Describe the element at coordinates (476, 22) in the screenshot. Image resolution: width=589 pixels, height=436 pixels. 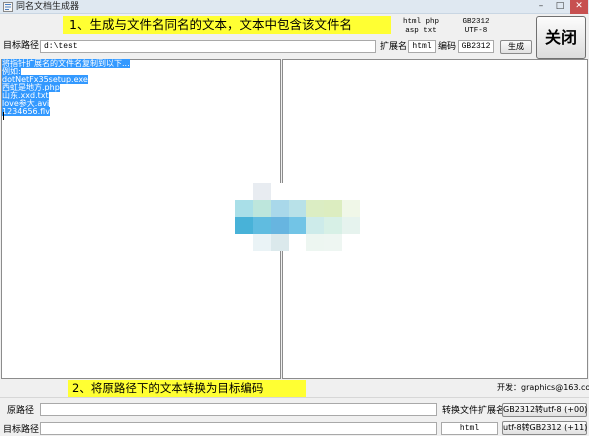
I see `encoding-hint-line1: GB2312` at that location.